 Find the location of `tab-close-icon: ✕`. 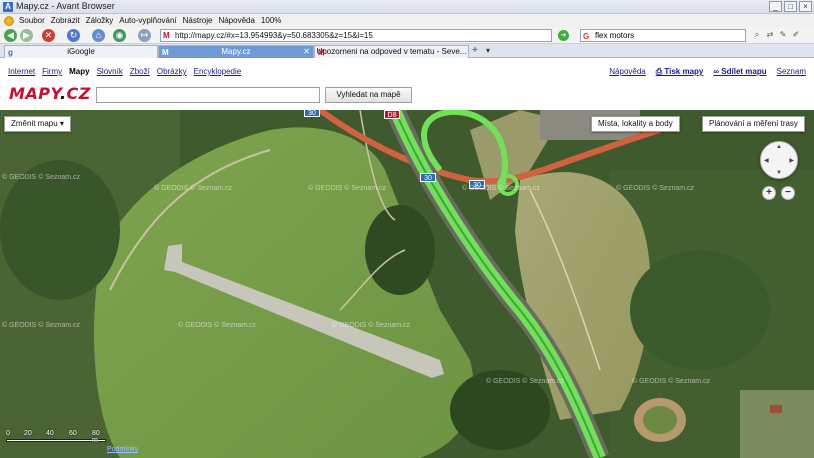

tab-close-icon: ✕ is located at coordinates (306, 52).